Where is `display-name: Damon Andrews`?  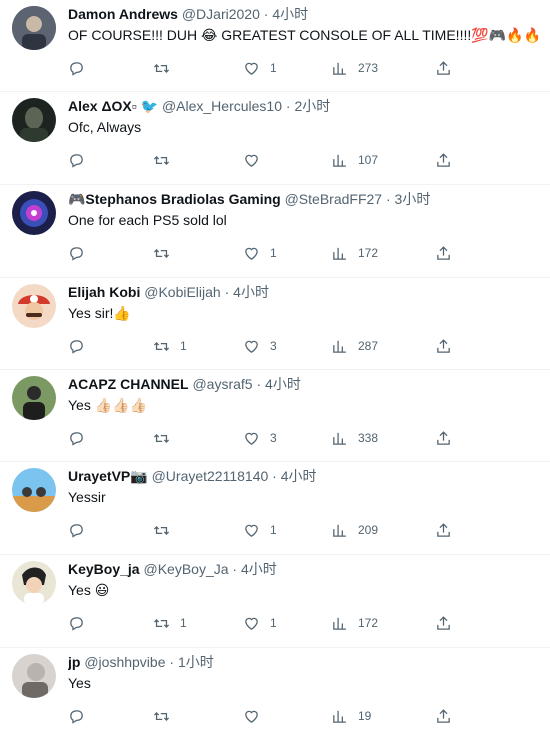
display-name: Damon Andrews is located at coordinates (123, 14).